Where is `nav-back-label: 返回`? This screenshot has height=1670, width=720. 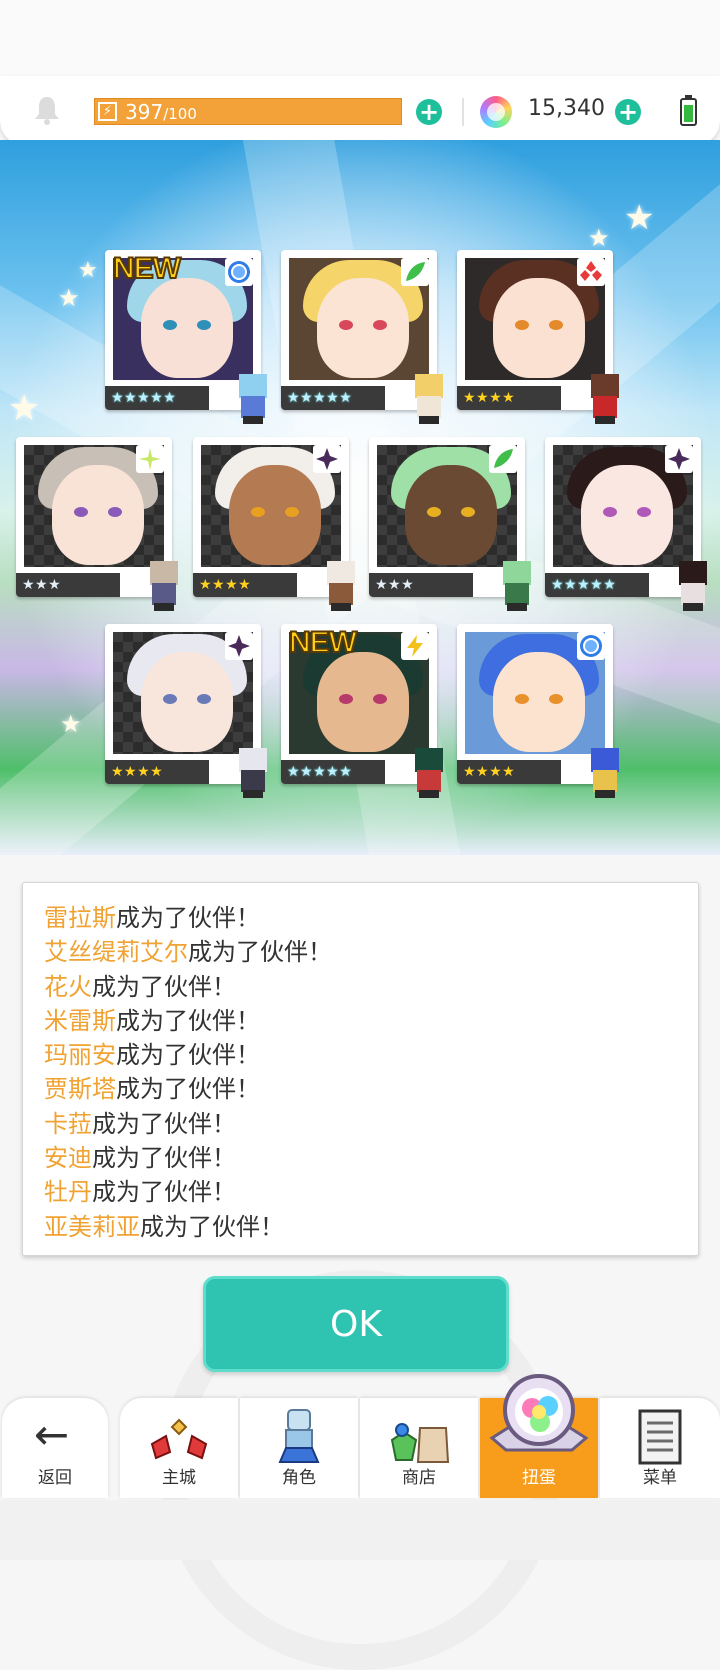
nav-back-label: 返回 is located at coordinates (55, 1478).